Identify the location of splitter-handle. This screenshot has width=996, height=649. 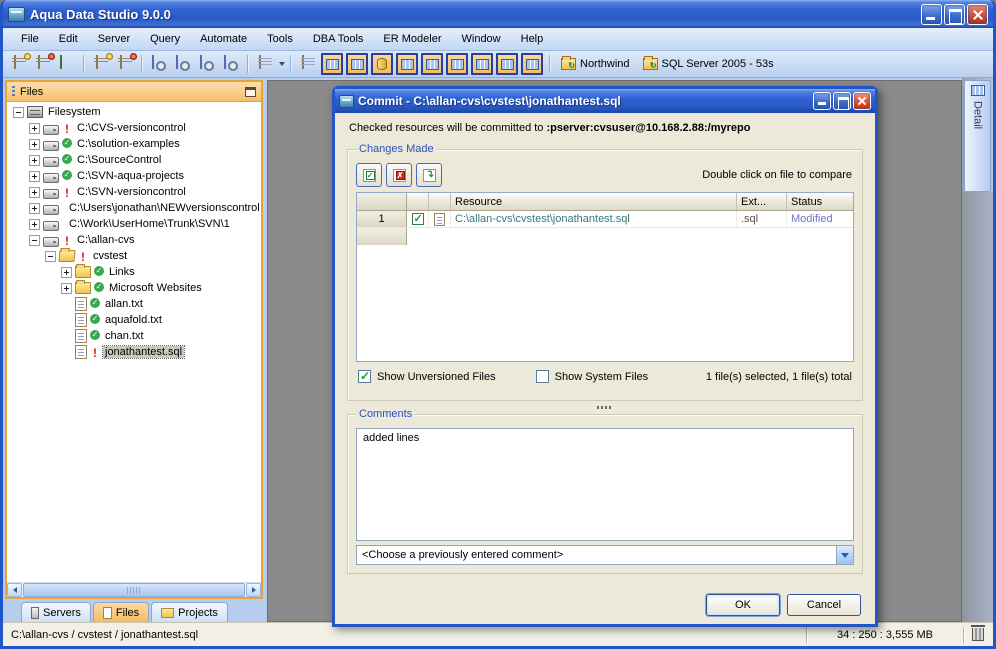
(605, 407).